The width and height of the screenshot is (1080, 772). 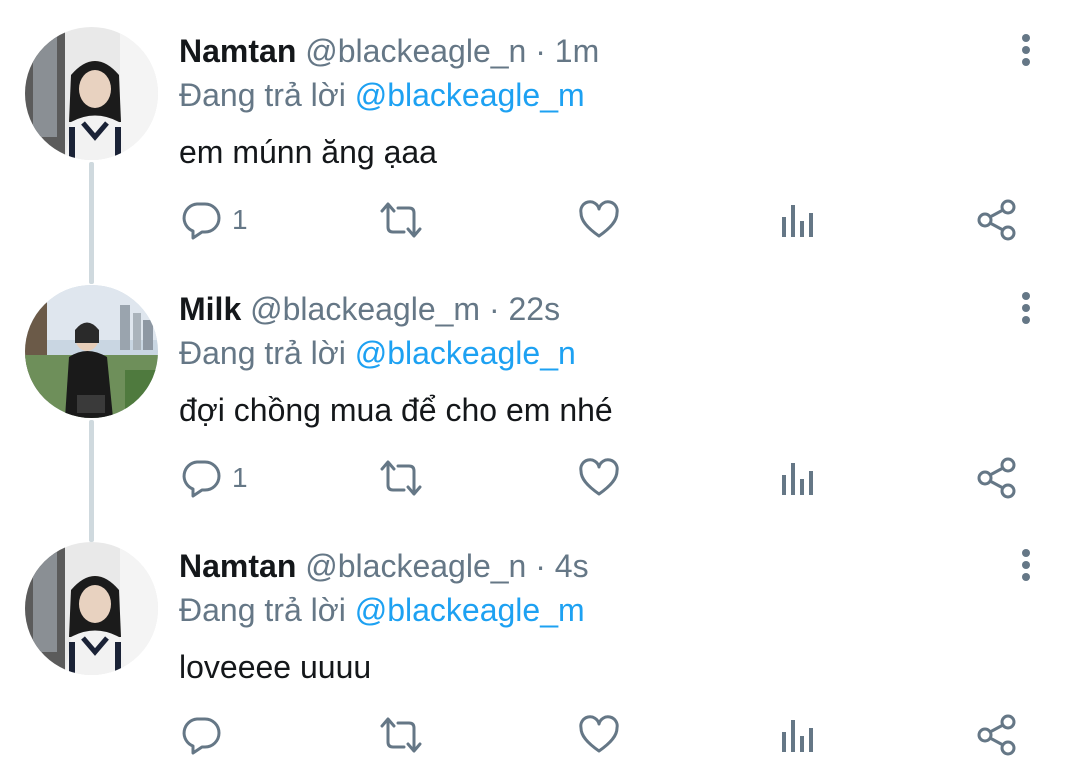 What do you see at coordinates (275, 667) in the screenshot?
I see `tweet-text: loveeee uuuu` at bounding box center [275, 667].